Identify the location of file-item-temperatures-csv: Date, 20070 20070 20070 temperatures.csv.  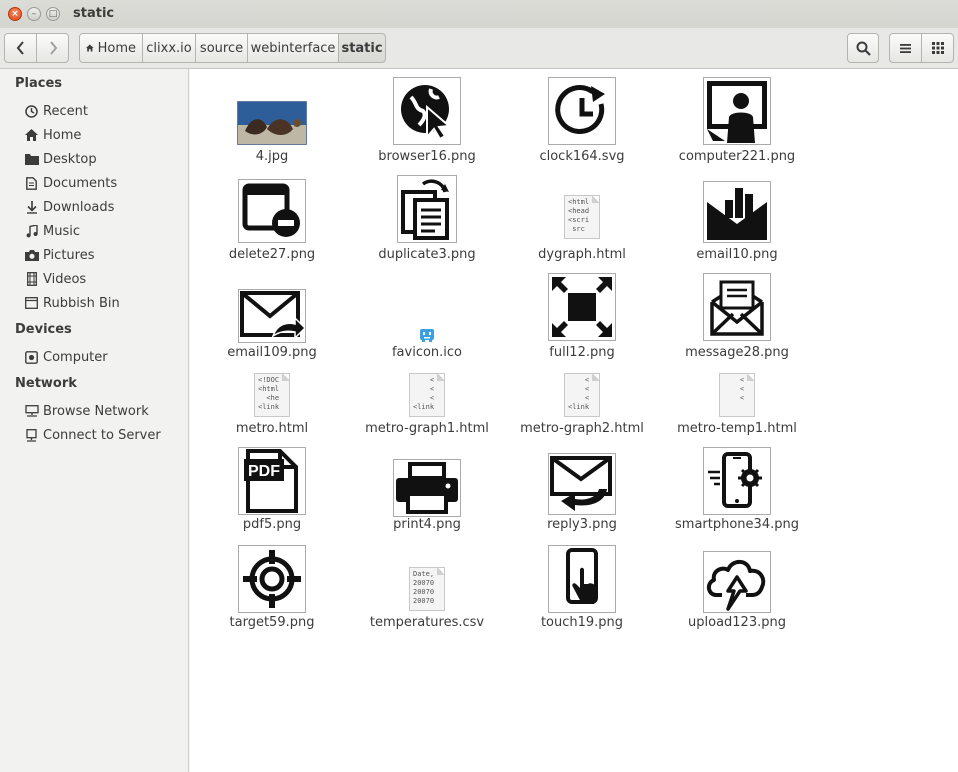
(427, 590).